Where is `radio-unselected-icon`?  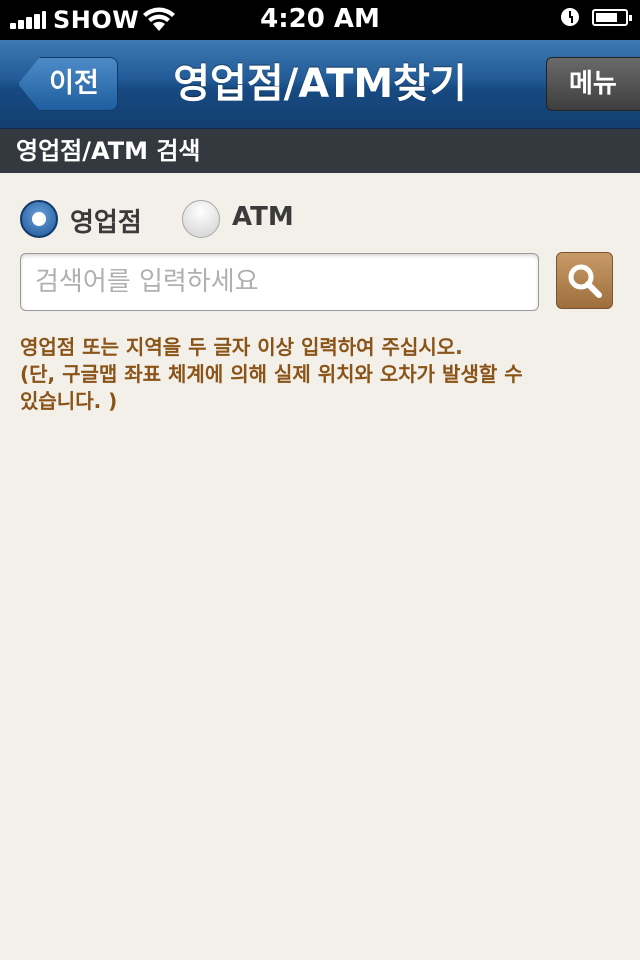
radio-unselected-icon is located at coordinates (201, 219).